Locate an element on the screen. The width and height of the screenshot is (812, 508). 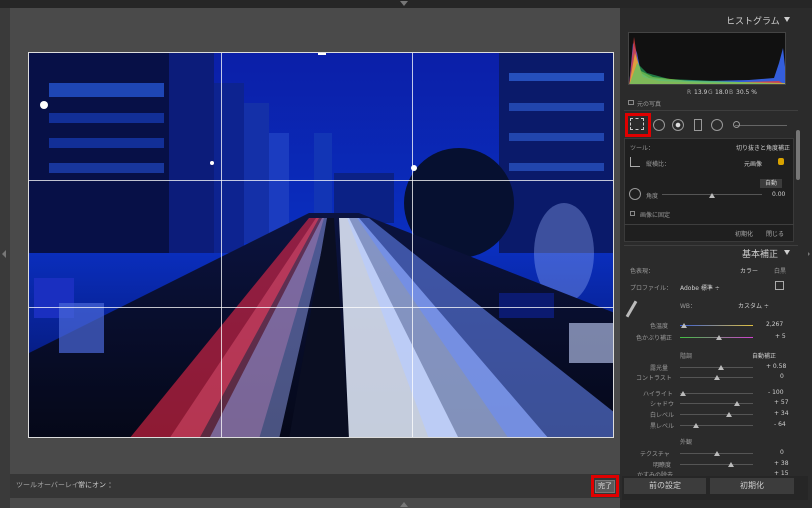
panel-scrollbar is located at coordinates (798, 155).